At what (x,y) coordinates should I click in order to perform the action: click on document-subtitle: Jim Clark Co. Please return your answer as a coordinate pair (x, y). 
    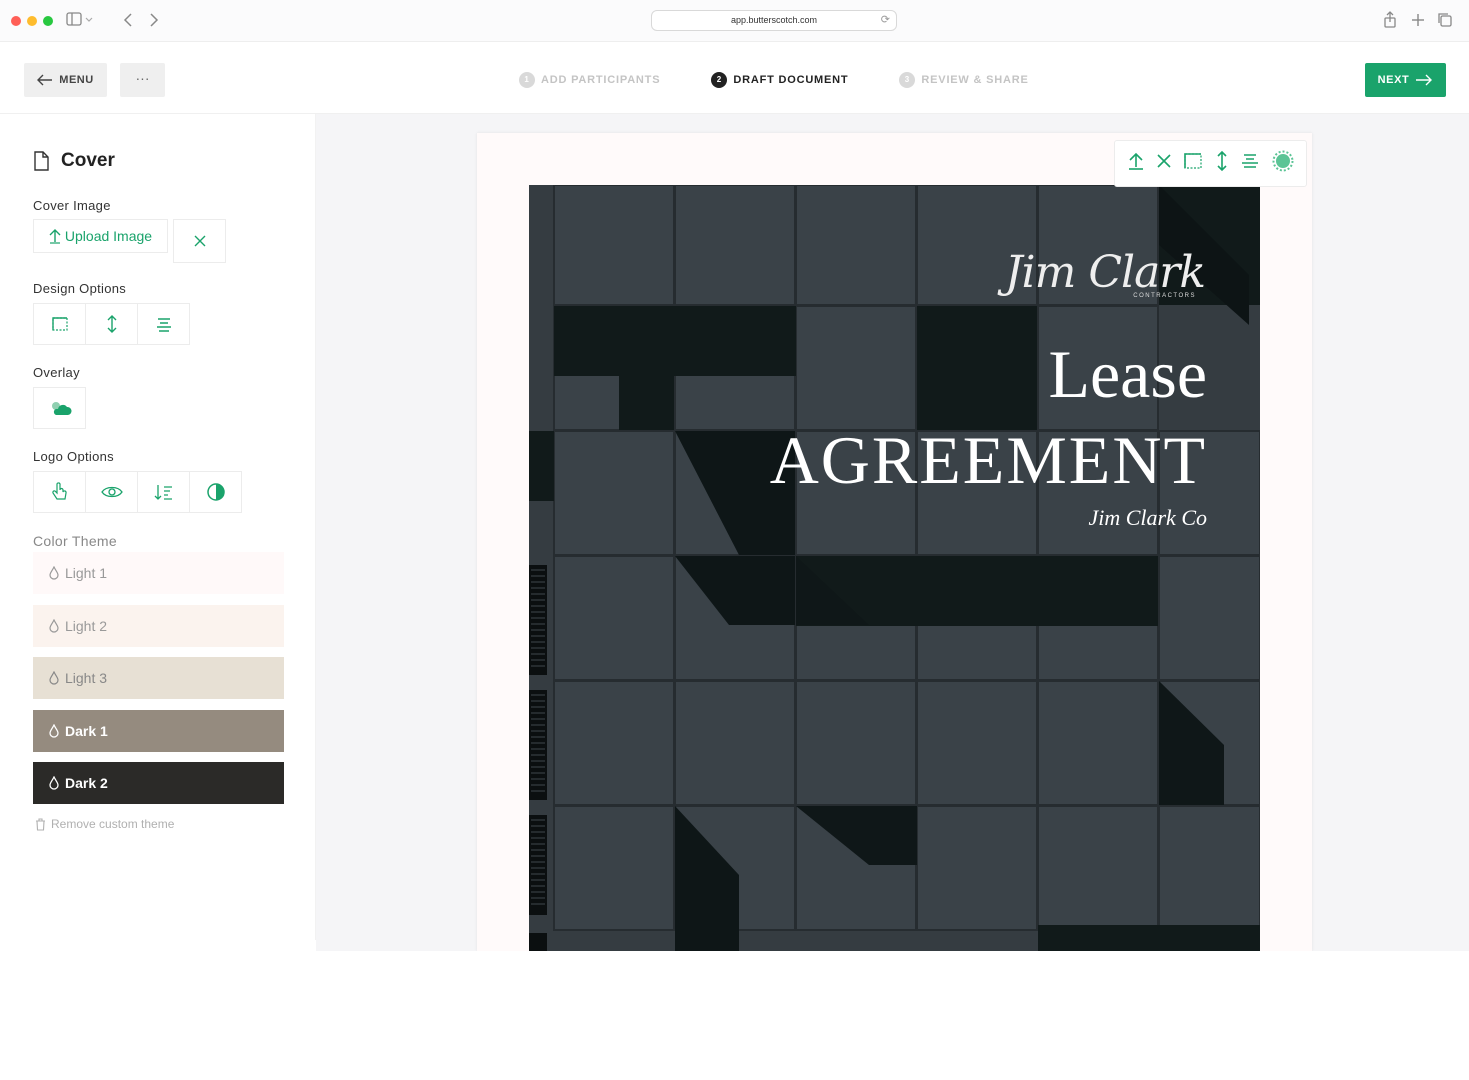
    Looking at the image, I should click on (1147, 518).